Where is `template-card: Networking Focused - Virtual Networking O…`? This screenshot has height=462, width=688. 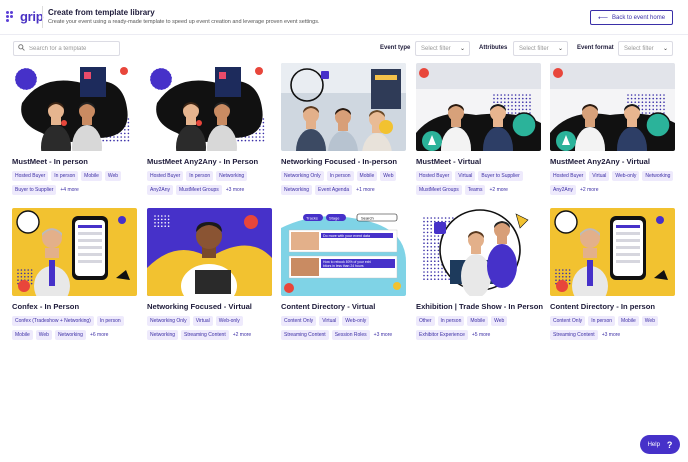 template-card: Networking Focused - Virtual Networking O… is located at coordinates (209, 274).